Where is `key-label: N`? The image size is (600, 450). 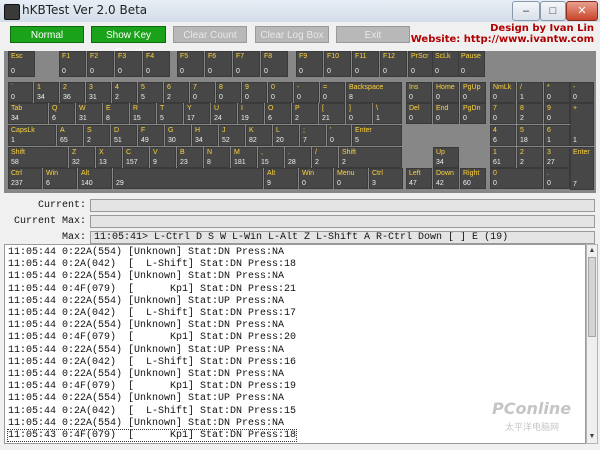
key-label: N is located at coordinates (210, 152).